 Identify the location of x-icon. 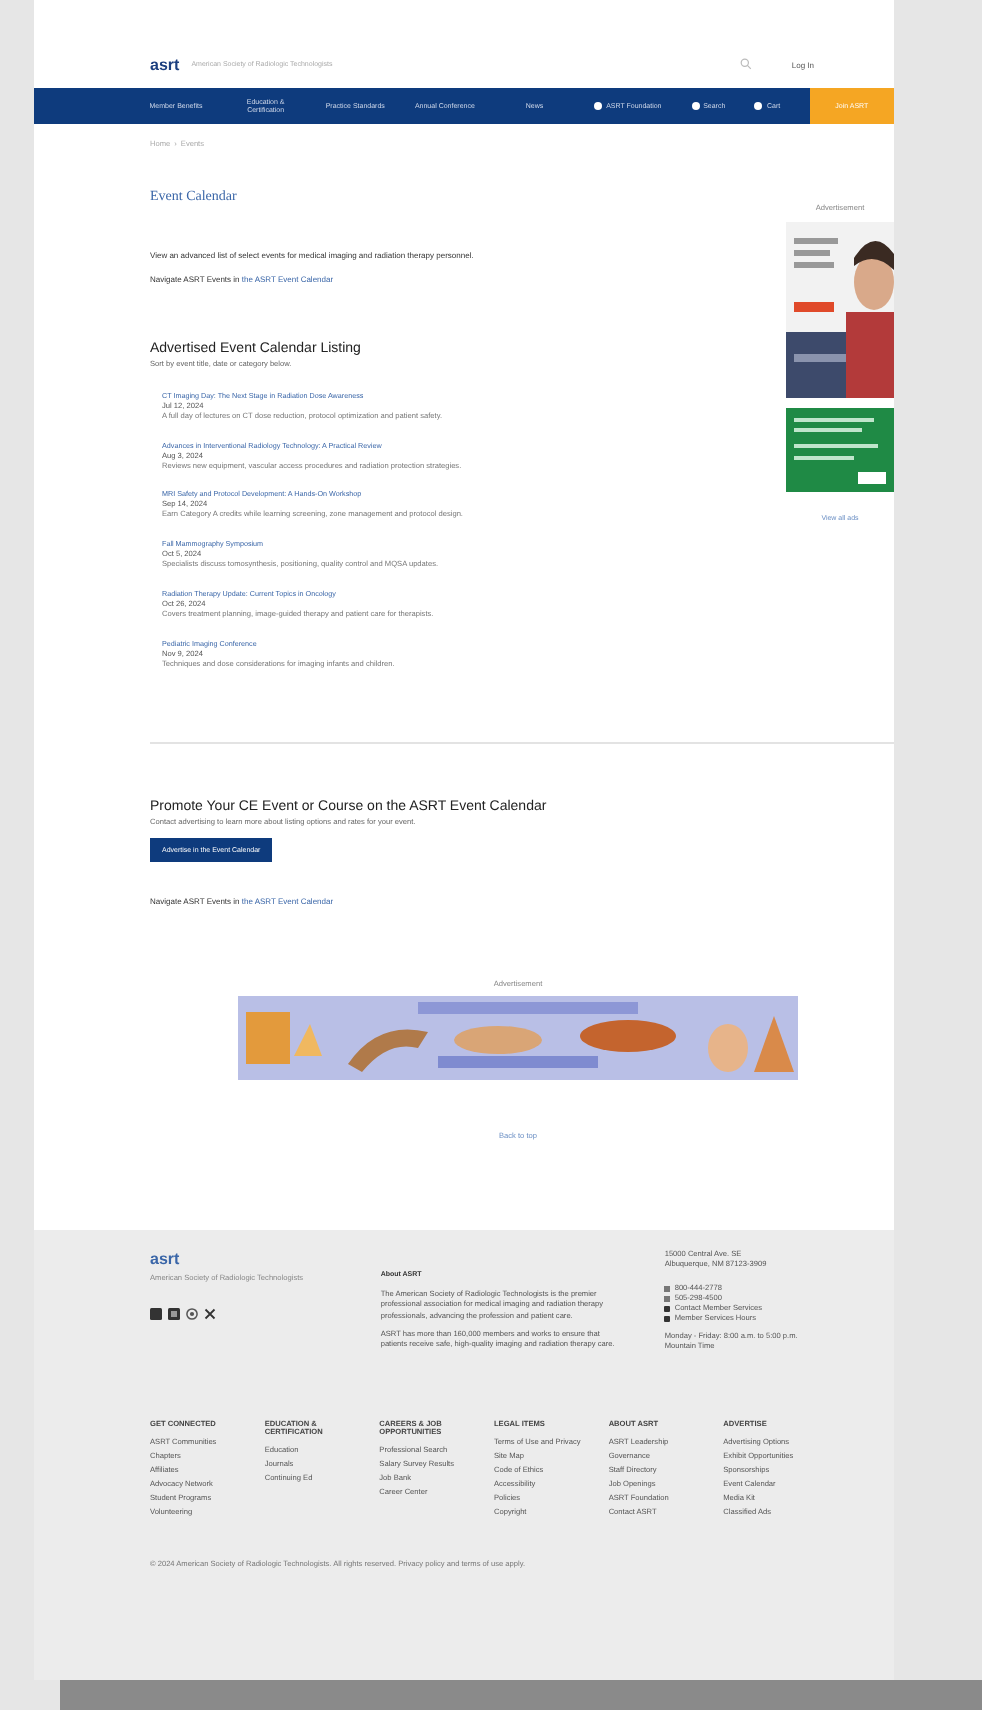
(210, 1314).